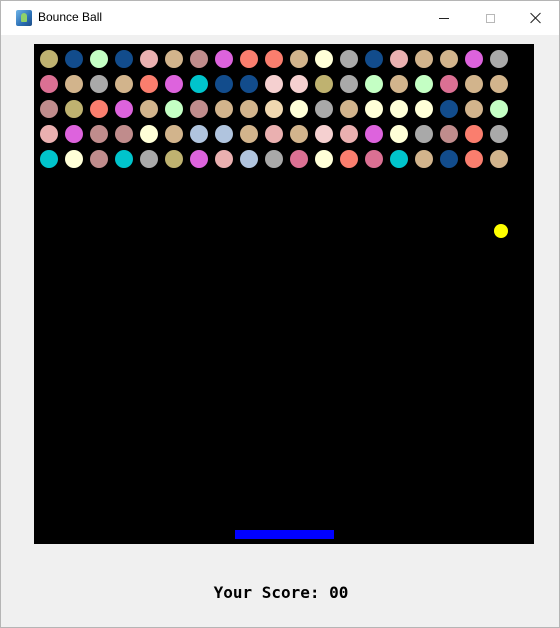 Image resolution: width=560 pixels, height=628 pixels. What do you see at coordinates (24, 18) in the screenshot?
I see `app-icon` at bounding box center [24, 18].